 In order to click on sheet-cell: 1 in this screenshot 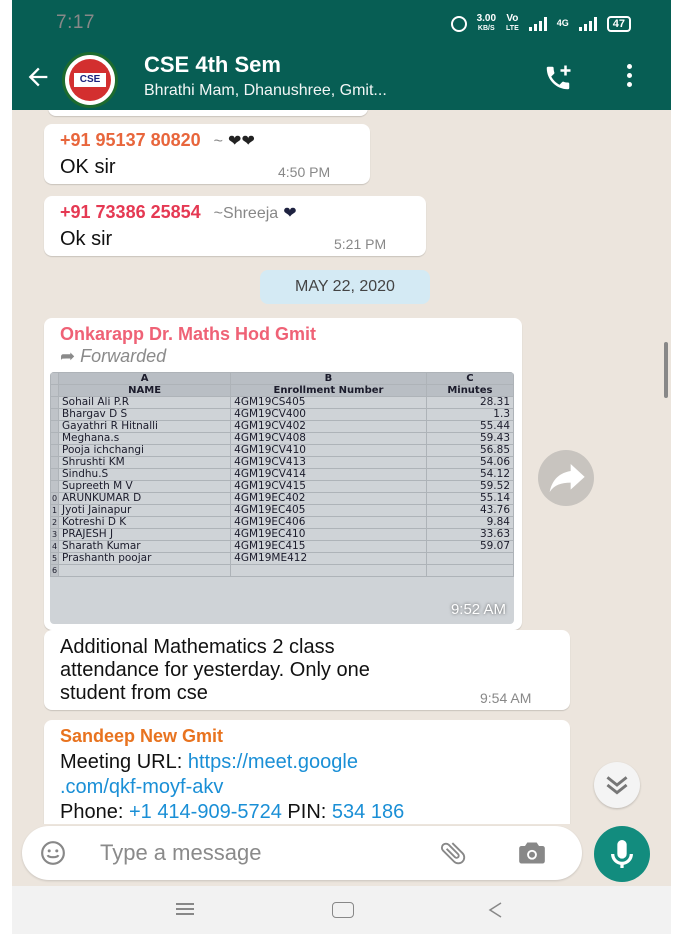, I will do `click(54, 510)`.